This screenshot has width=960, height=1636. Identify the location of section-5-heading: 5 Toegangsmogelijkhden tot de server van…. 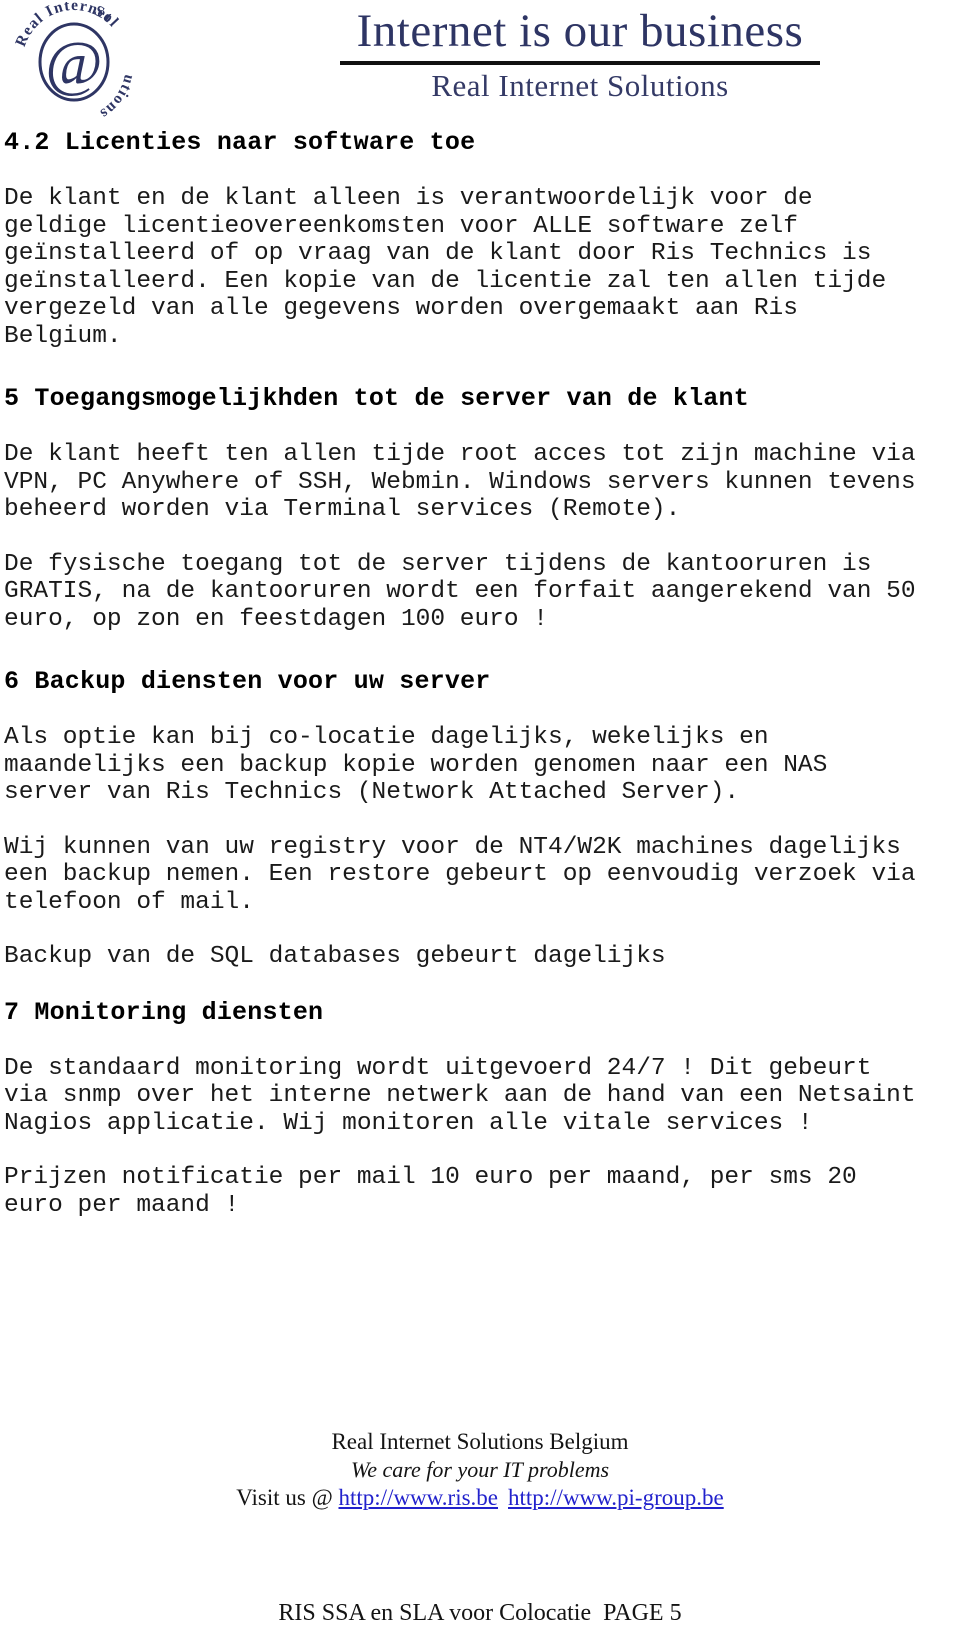
(376, 398).